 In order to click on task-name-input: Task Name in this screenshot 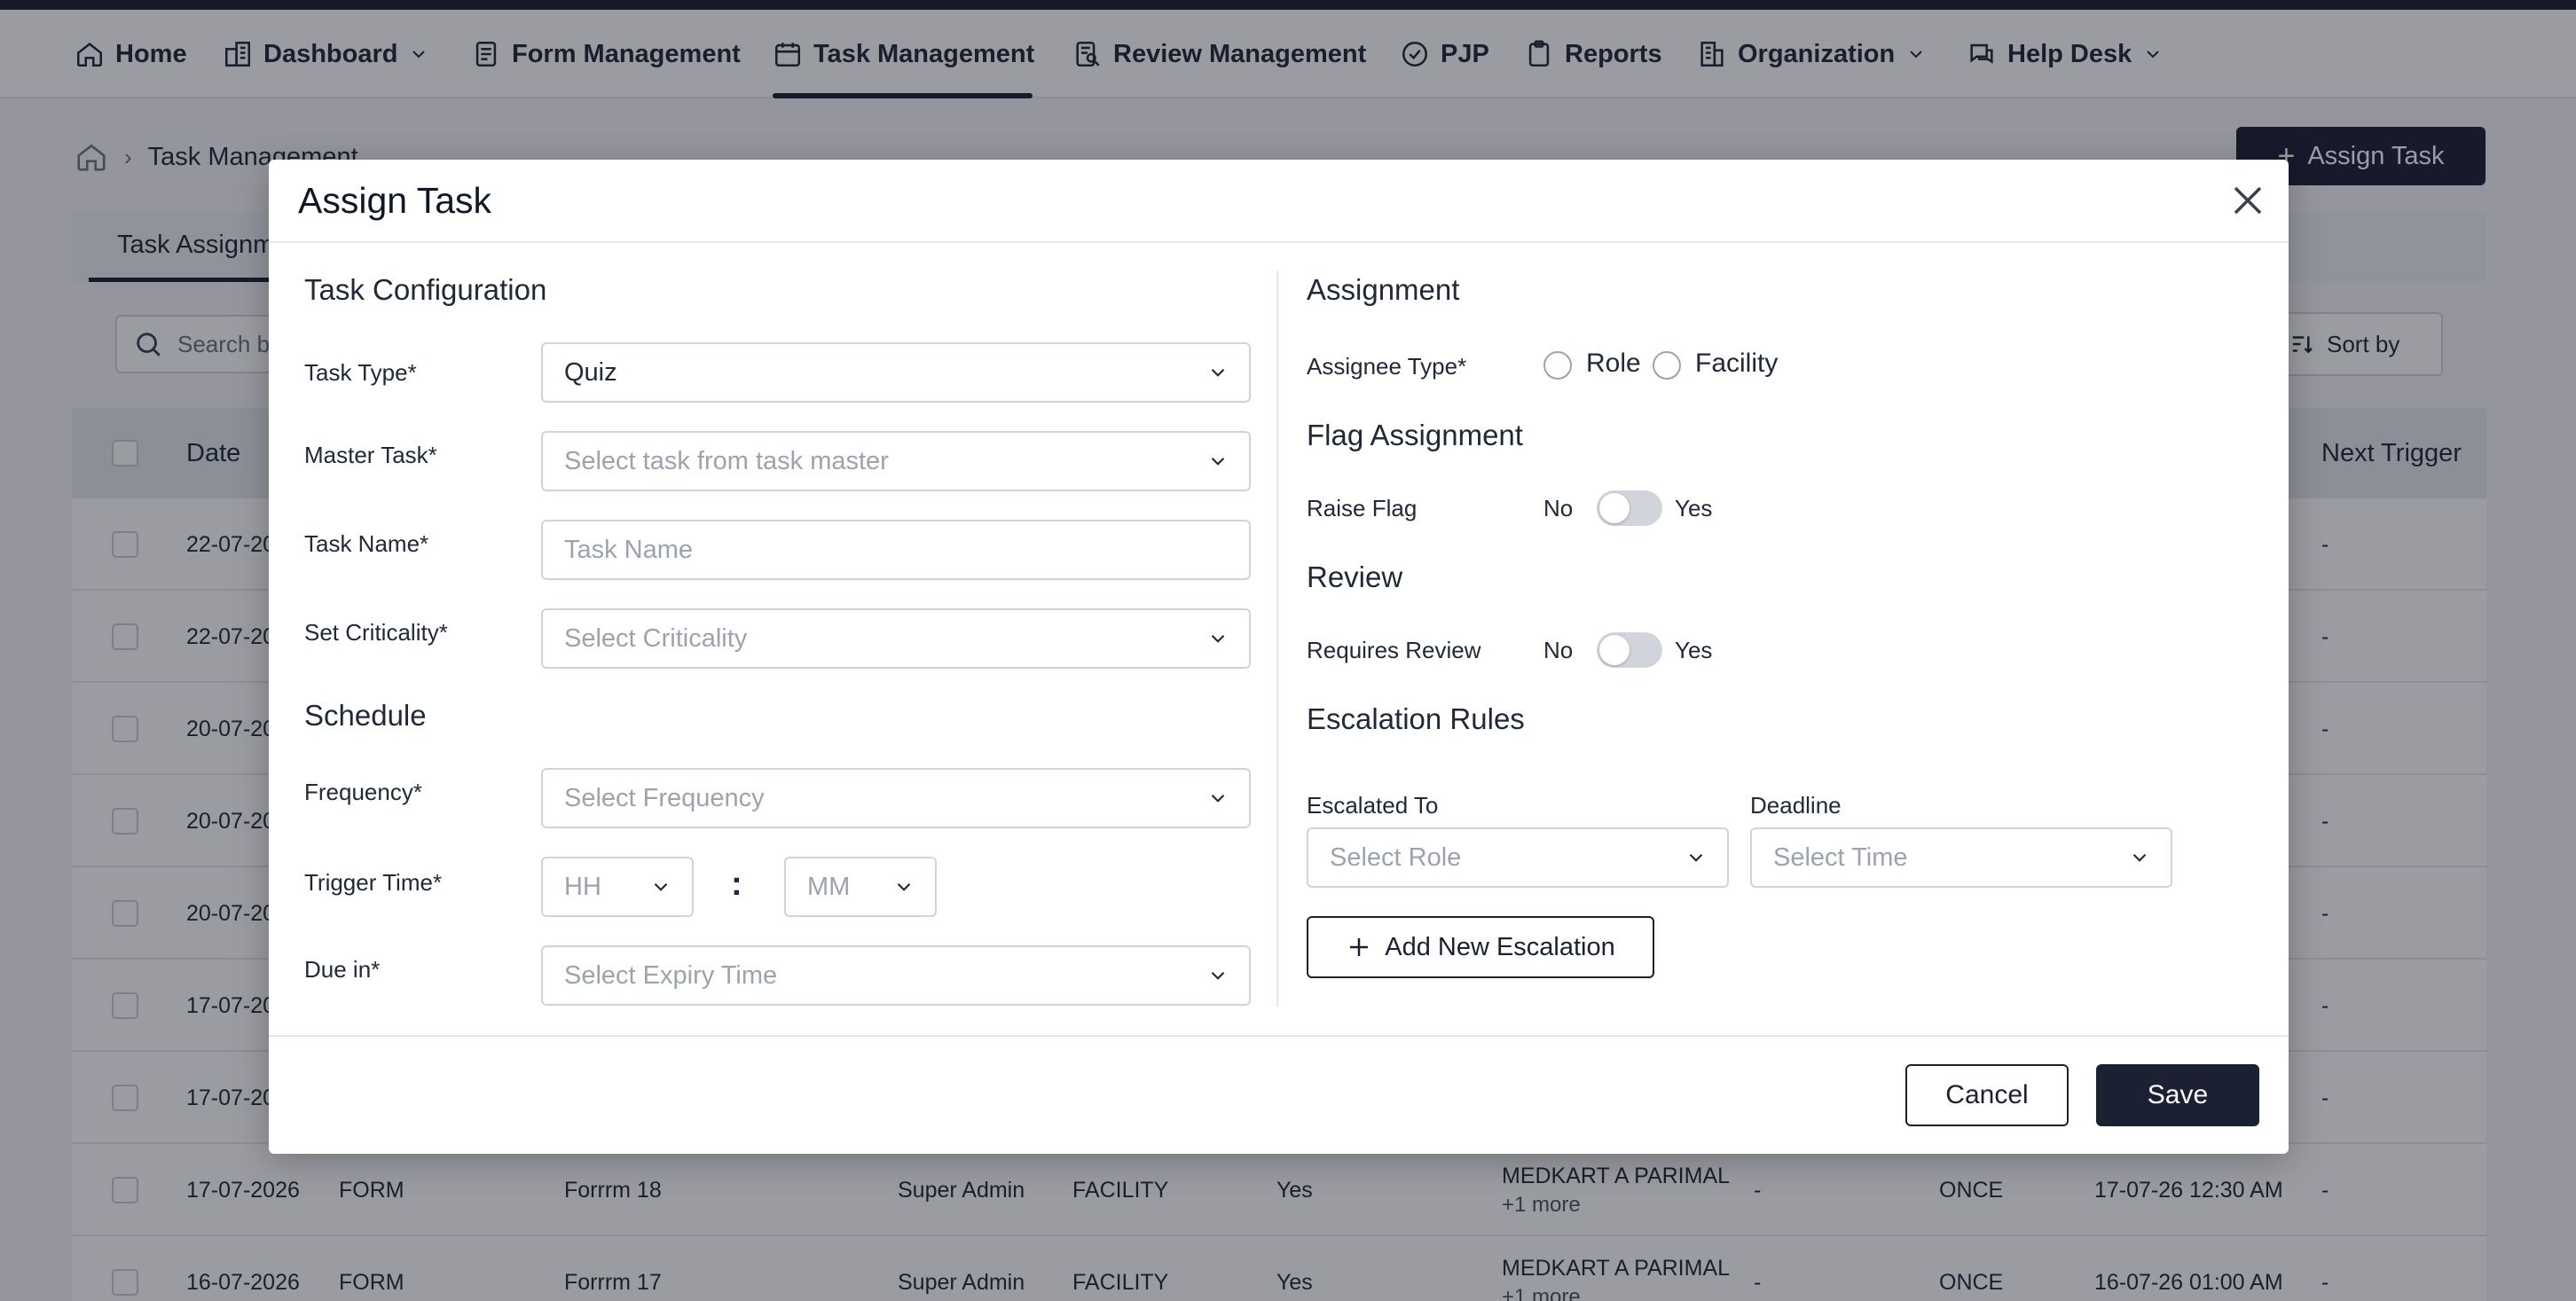, I will do `click(896, 550)`.